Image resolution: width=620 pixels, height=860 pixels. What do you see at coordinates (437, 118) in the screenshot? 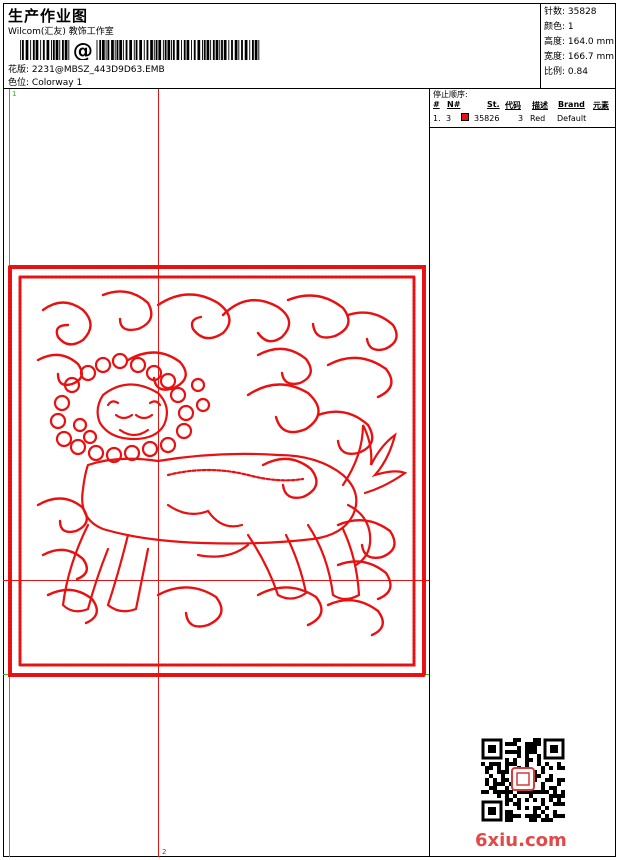
I see `row-index: 1.` at bounding box center [437, 118].